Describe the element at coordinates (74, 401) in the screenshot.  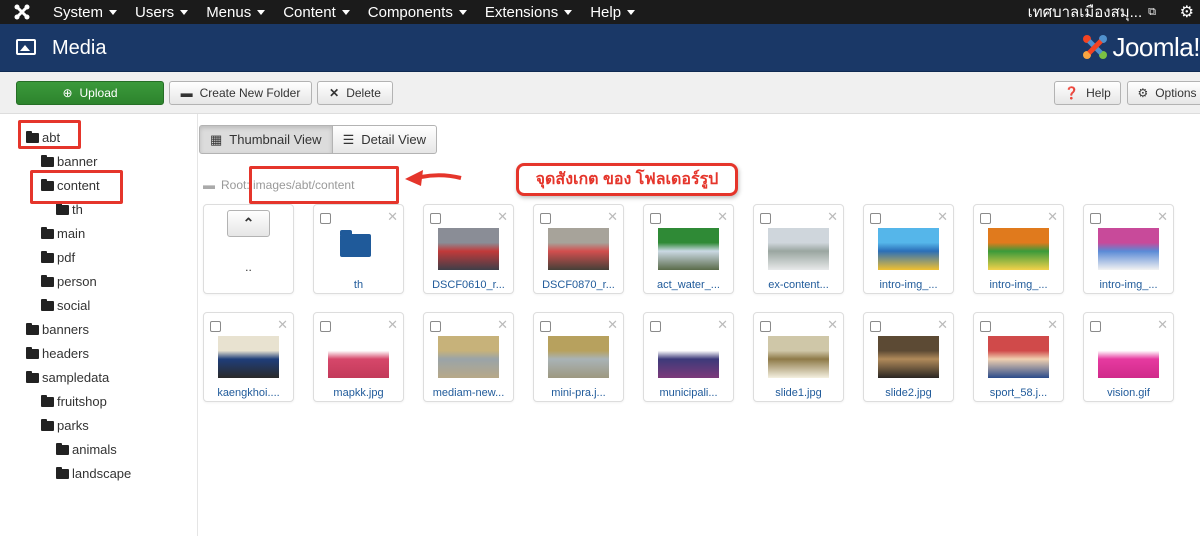
I see `tree-item-fruitshop: fruitshop` at that location.